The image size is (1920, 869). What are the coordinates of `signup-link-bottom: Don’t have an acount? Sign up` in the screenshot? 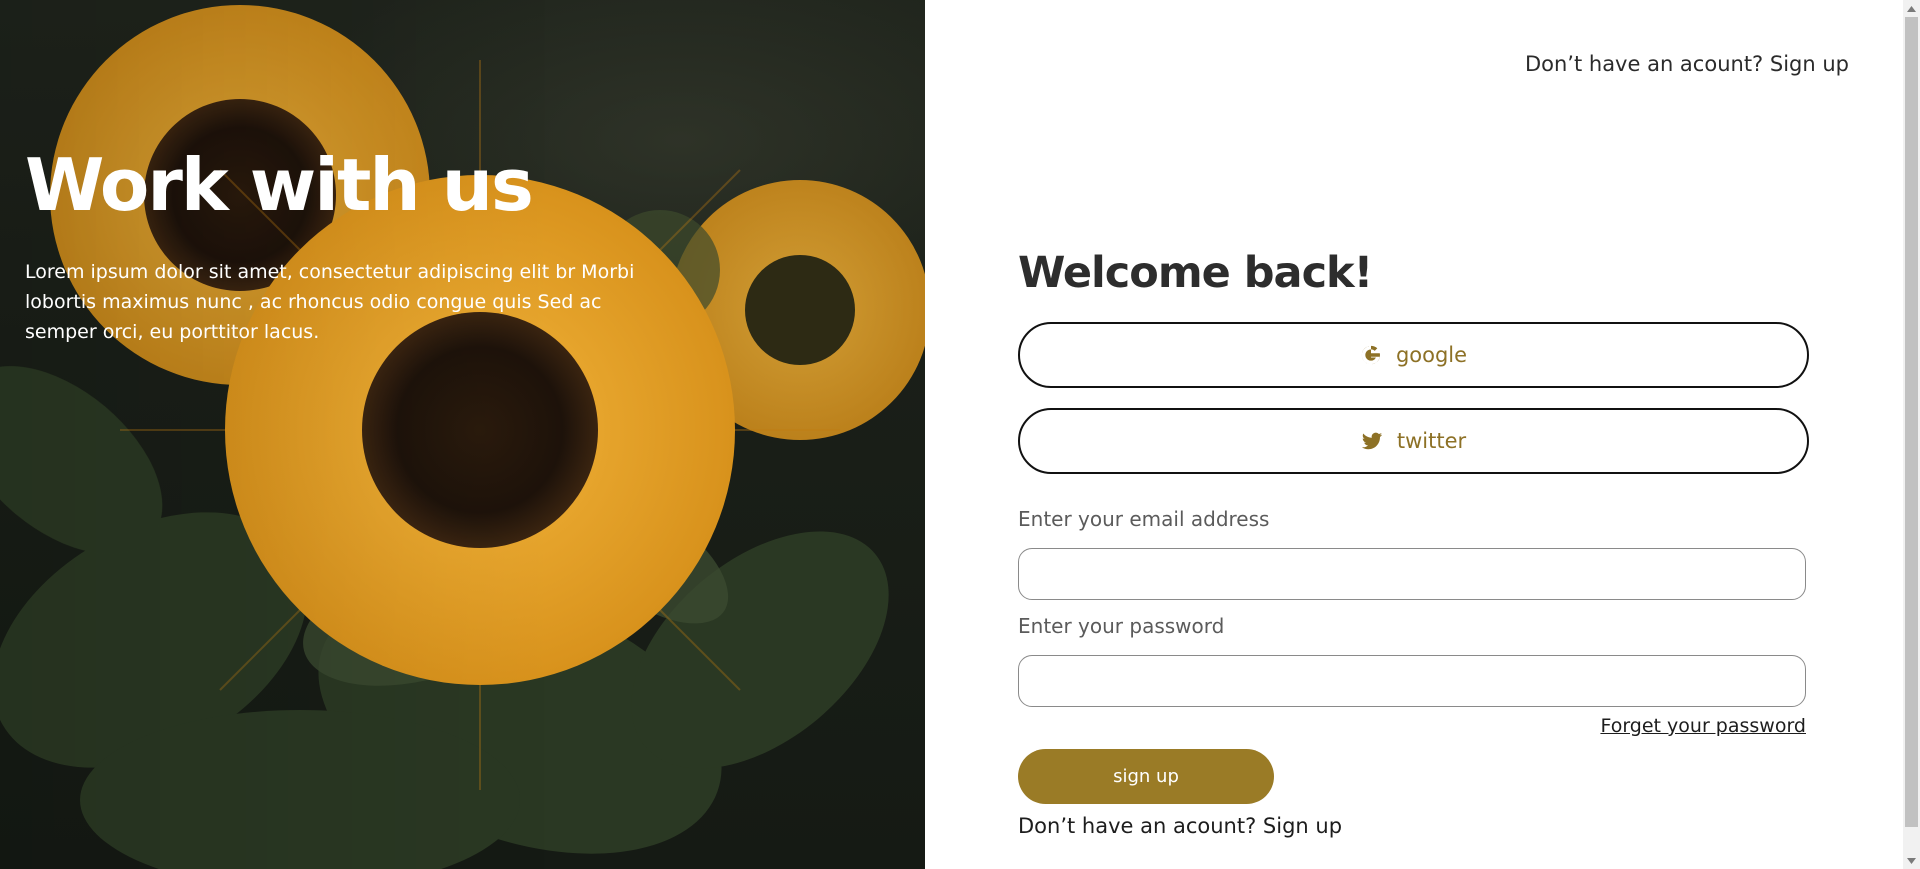 It's located at (1180, 826).